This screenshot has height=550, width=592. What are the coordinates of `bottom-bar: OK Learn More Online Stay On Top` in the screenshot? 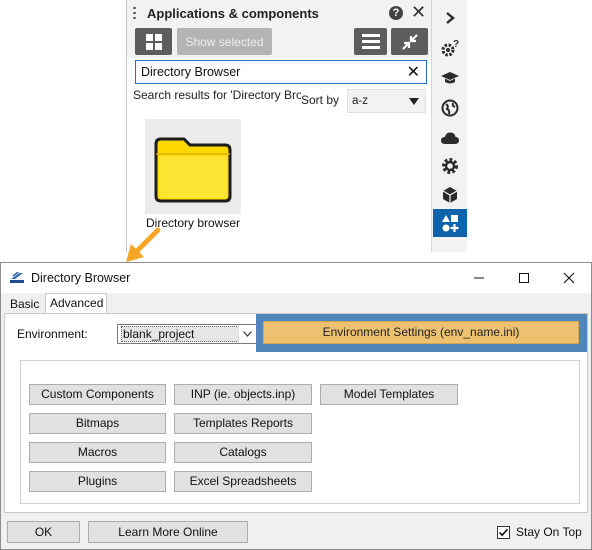 It's located at (296, 532).